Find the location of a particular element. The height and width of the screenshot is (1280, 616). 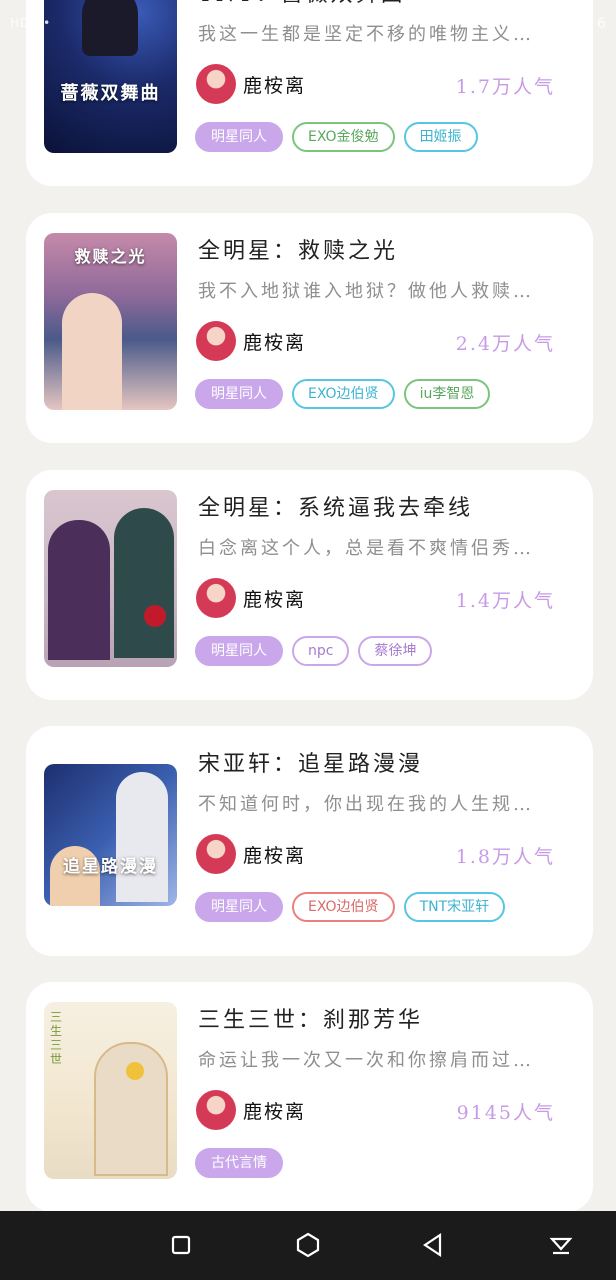

tag: iu李智恩 is located at coordinates (447, 394).